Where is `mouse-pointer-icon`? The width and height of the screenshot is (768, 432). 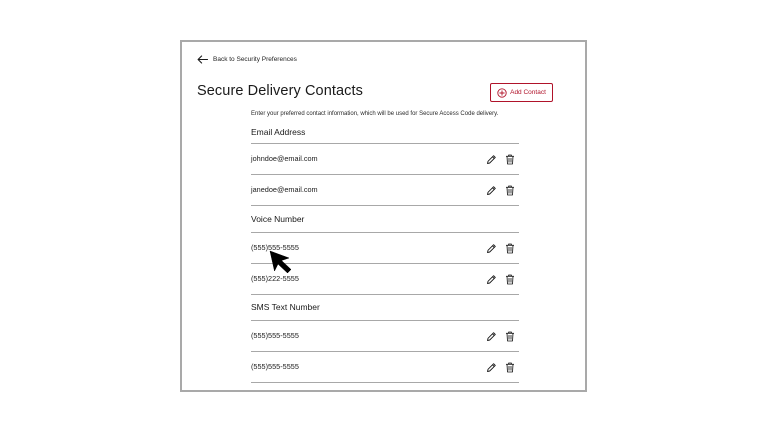 mouse-pointer-icon is located at coordinates (281, 264).